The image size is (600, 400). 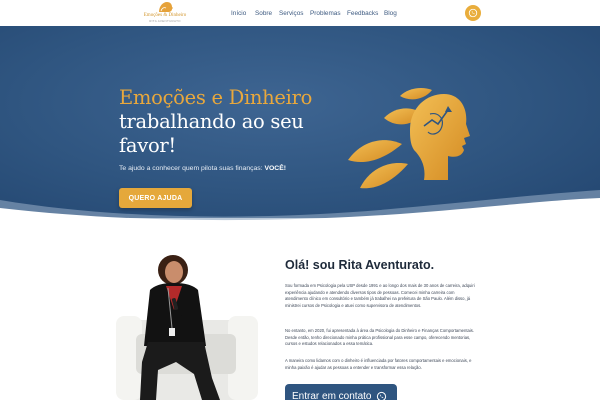 I want to click on head-profile-illustration, so click(x=409, y=138).